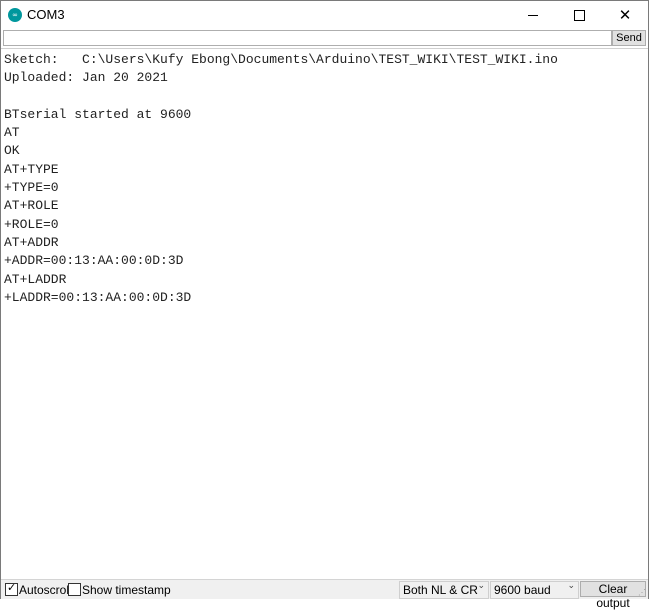 This screenshot has width=649, height=610. What do you see at coordinates (31, 242) in the screenshot?
I see `output-line: AT+ADDR` at bounding box center [31, 242].